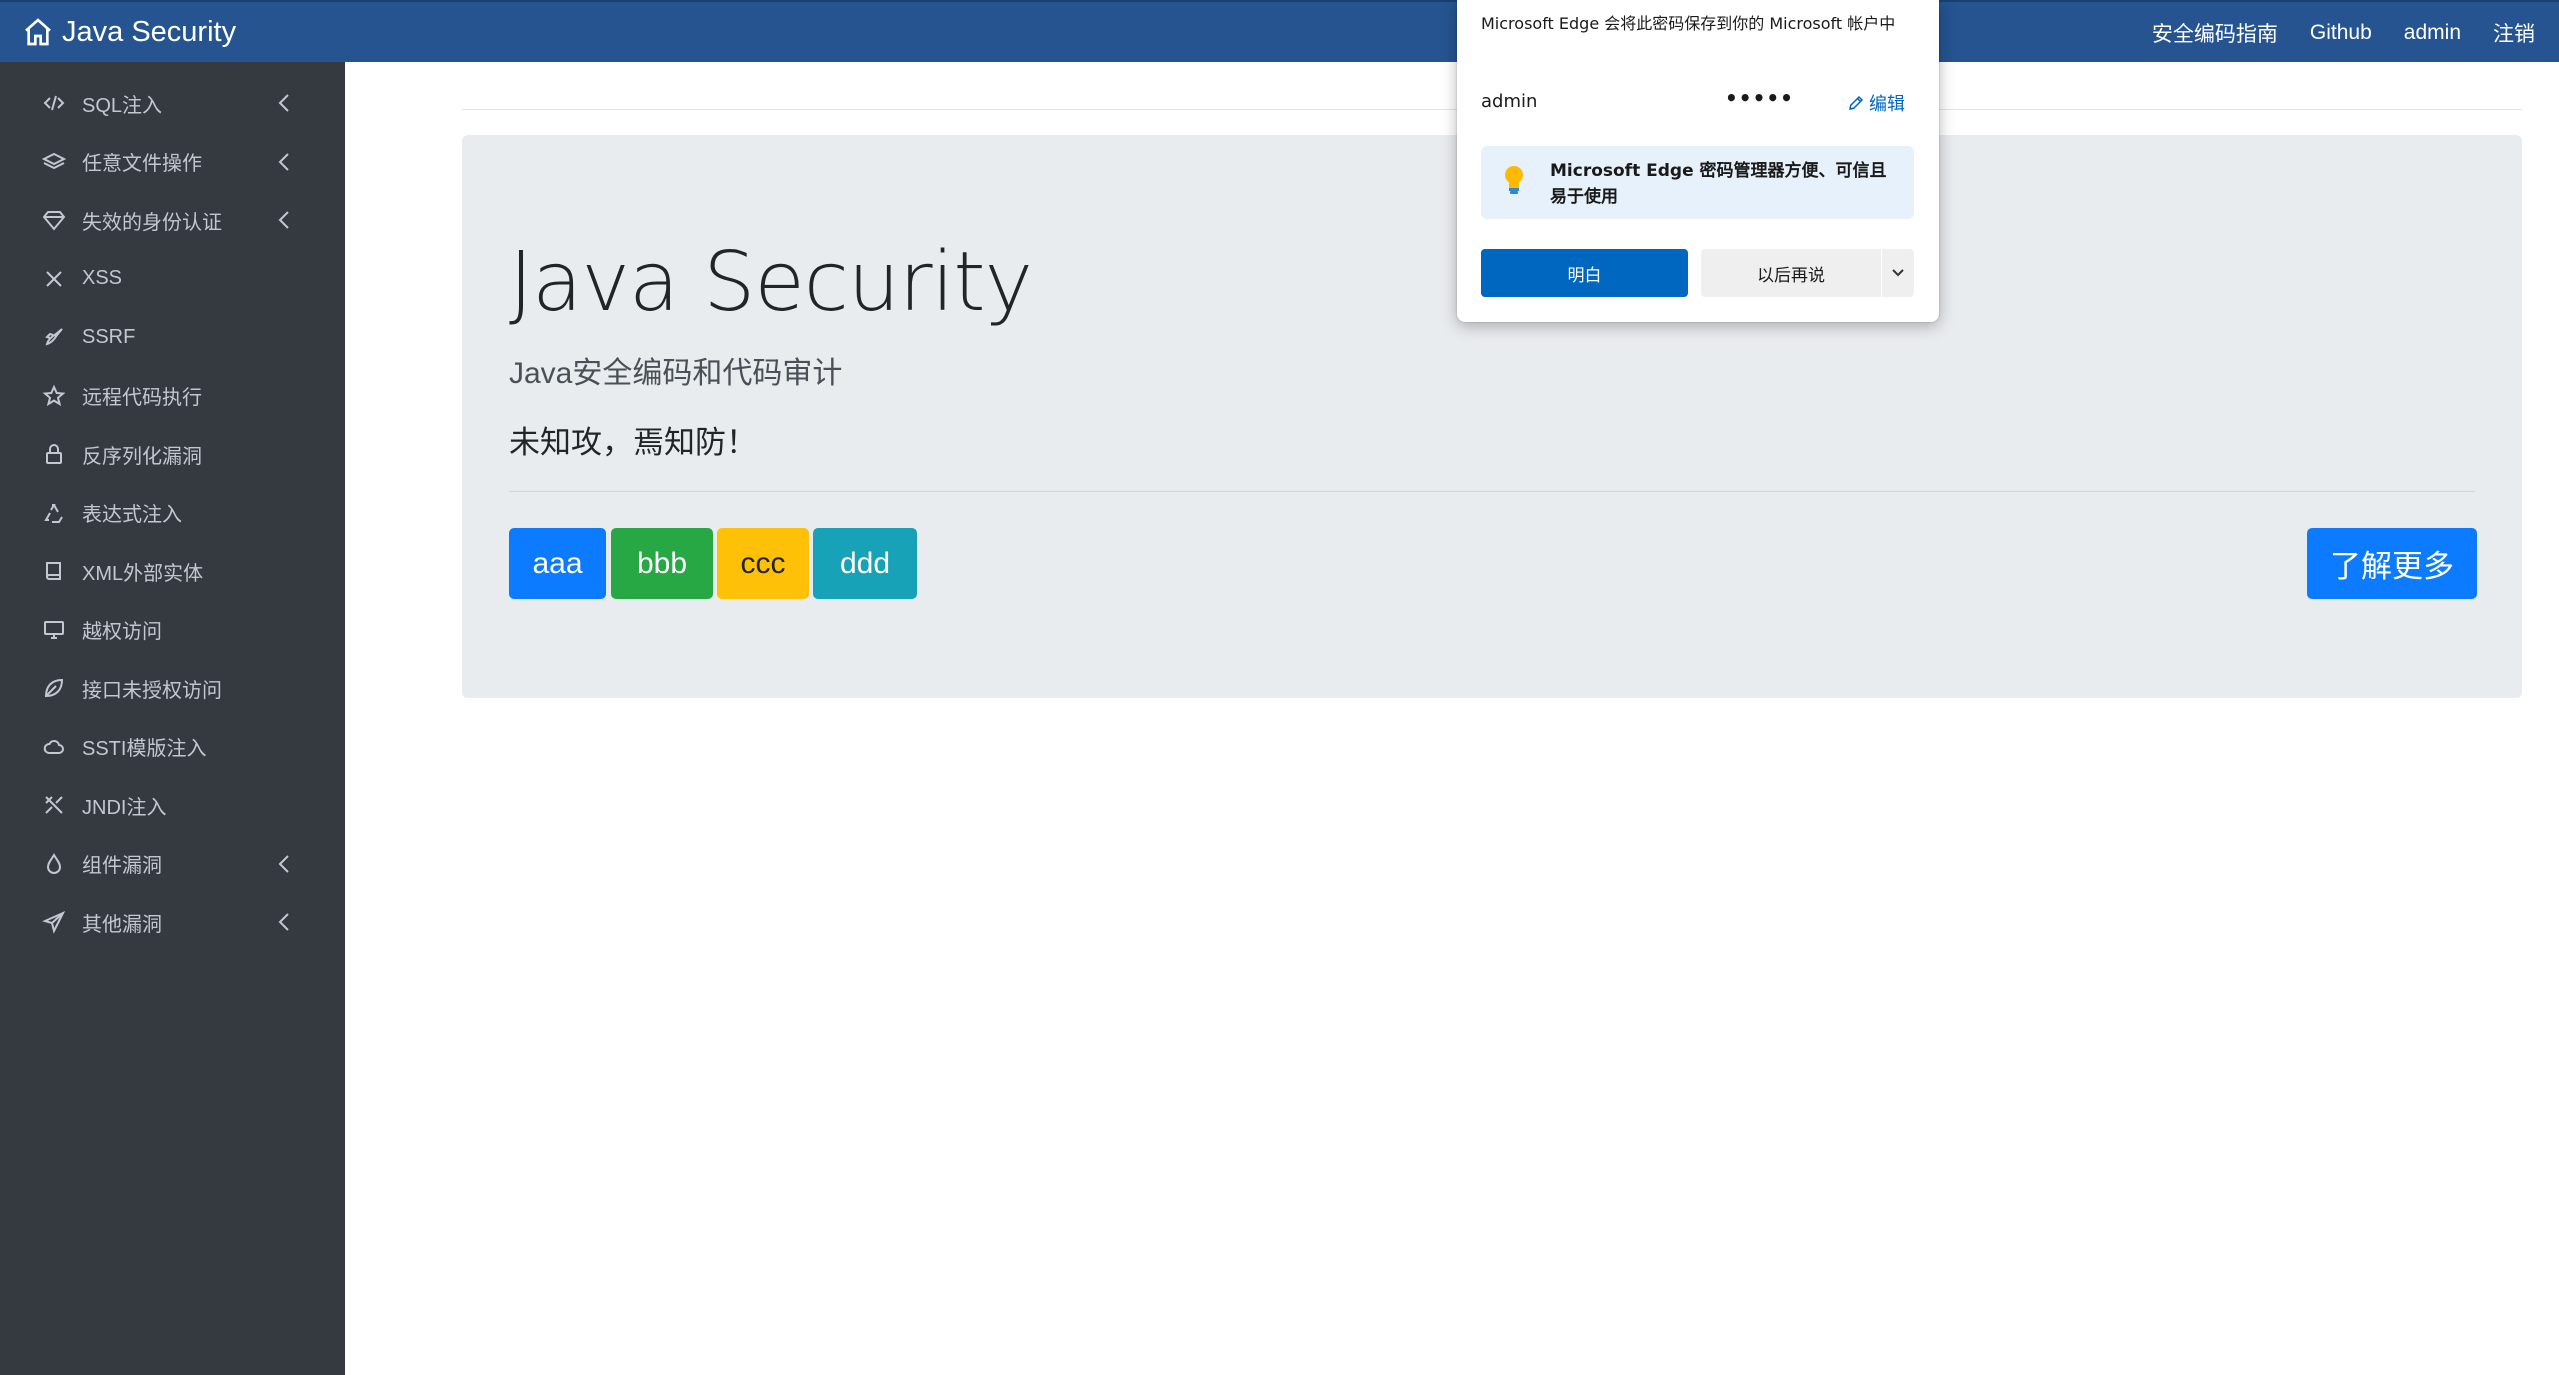 The width and height of the screenshot is (2559, 1375). What do you see at coordinates (54, 747) in the screenshot?
I see `cloud-icon` at bounding box center [54, 747].